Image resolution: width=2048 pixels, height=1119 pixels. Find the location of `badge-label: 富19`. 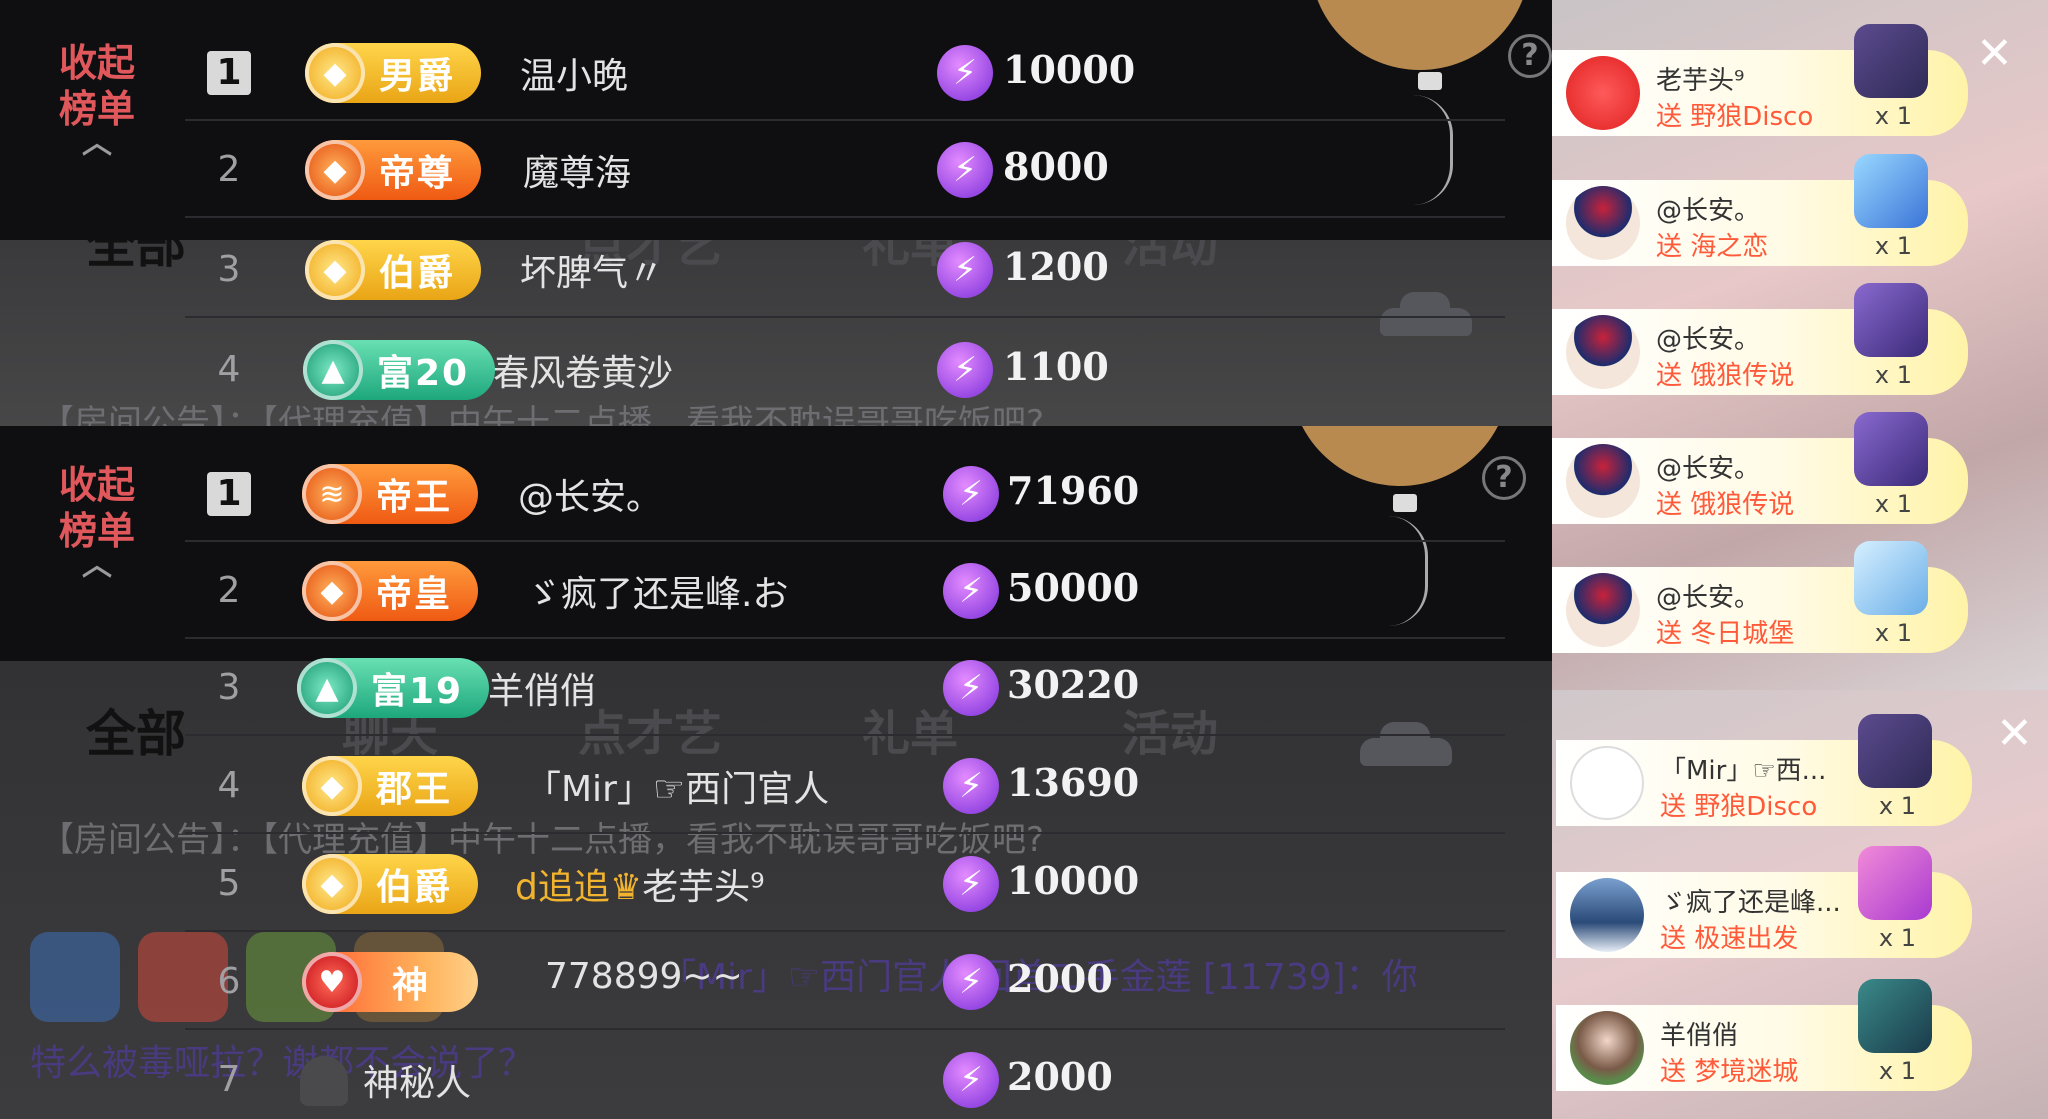

badge-label: 富19 is located at coordinates (417, 691).